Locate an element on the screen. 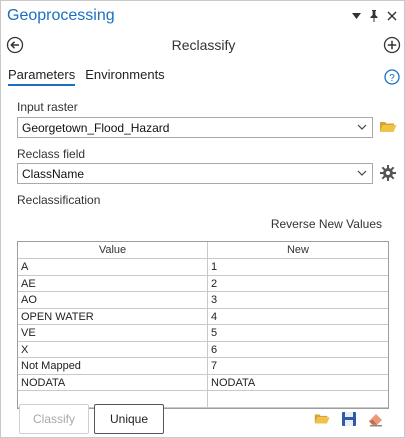  input-raster-dropdown: Georgetown_Flood_Hazard is located at coordinates (195, 127).